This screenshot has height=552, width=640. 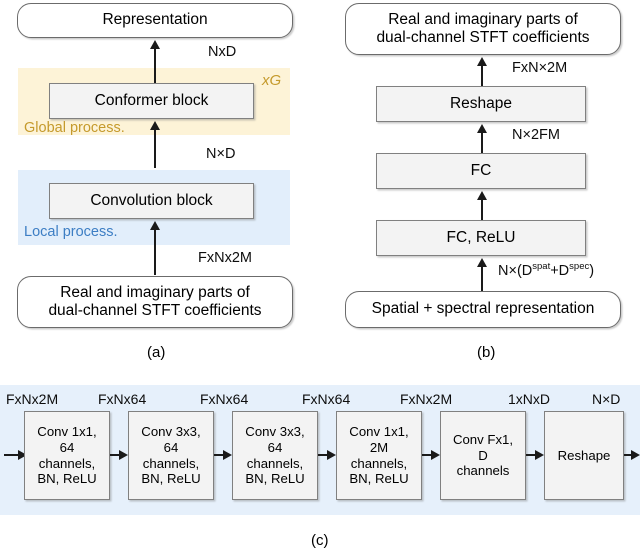 What do you see at coordinates (155, 148) in the screenshot?
I see `arrow-a-conv-to-conformer-line` at bounding box center [155, 148].